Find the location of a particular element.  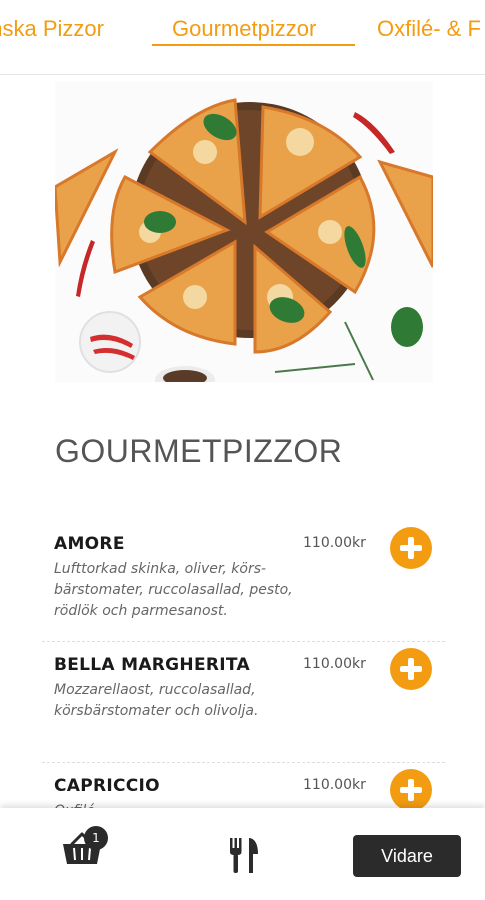

category-tabs: anska Pizzor Gourmetpizzor Oxfilé- & F is located at coordinates (242, 37).